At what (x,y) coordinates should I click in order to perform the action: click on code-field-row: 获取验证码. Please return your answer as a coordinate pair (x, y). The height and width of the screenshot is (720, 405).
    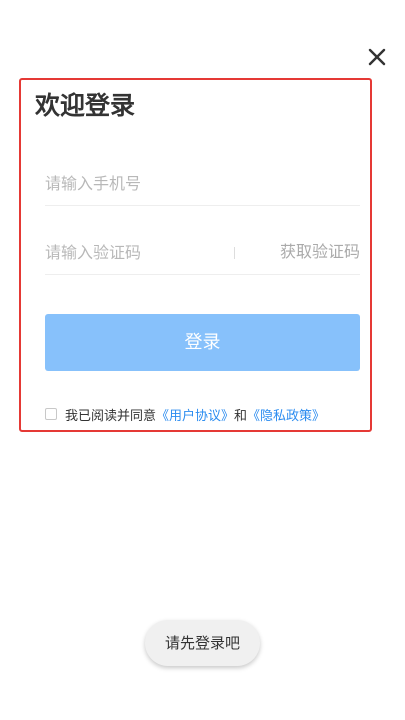
    Looking at the image, I should click on (202, 253).